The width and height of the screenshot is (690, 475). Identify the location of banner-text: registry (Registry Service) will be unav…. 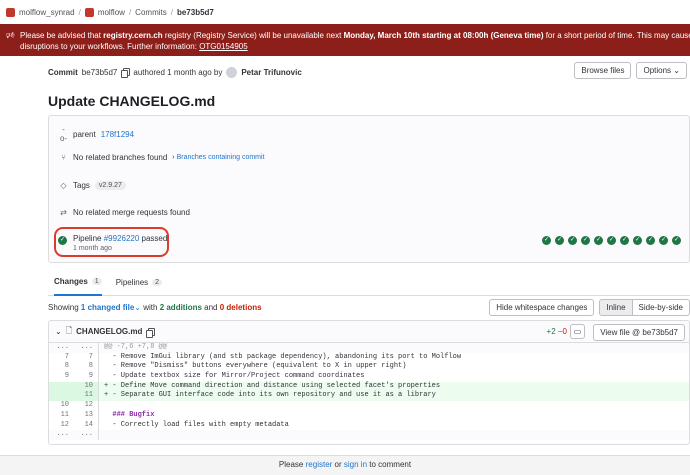
(253, 35).